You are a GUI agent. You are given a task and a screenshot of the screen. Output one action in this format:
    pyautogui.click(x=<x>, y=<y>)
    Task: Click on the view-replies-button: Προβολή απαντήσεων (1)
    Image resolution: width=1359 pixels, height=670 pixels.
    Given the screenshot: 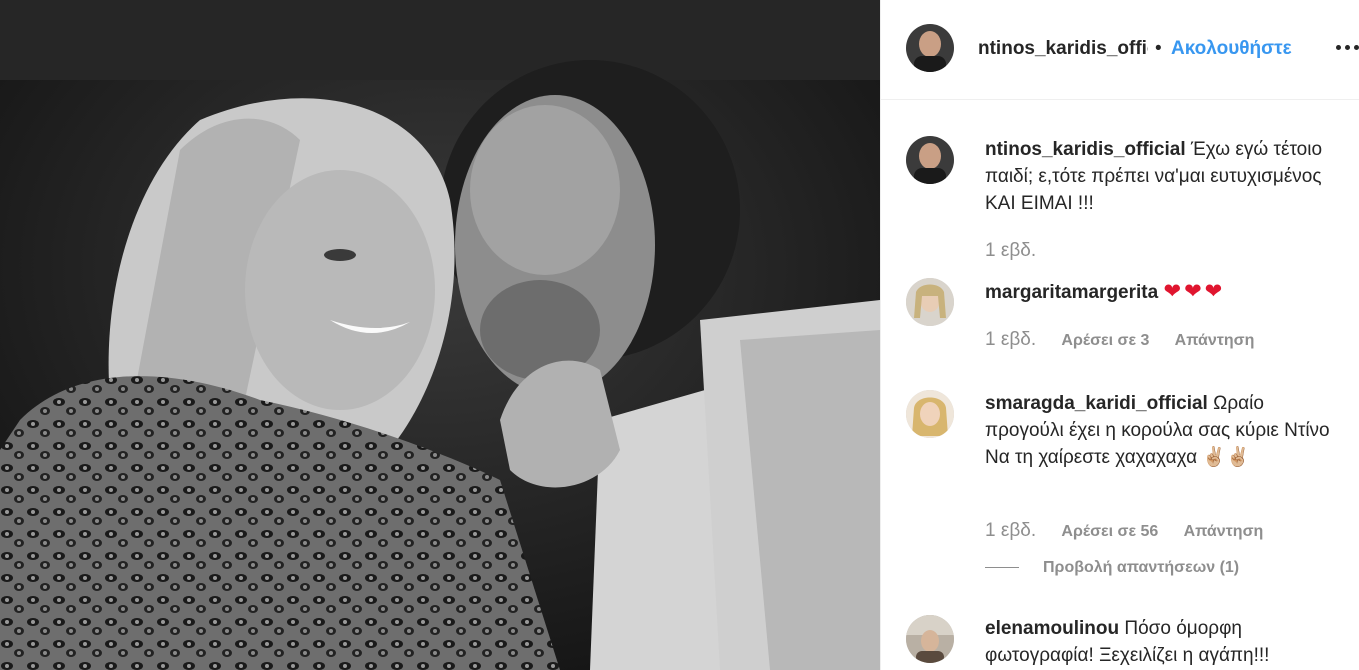 What is the action you would take?
    pyautogui.click(x=1112, y=568)
    